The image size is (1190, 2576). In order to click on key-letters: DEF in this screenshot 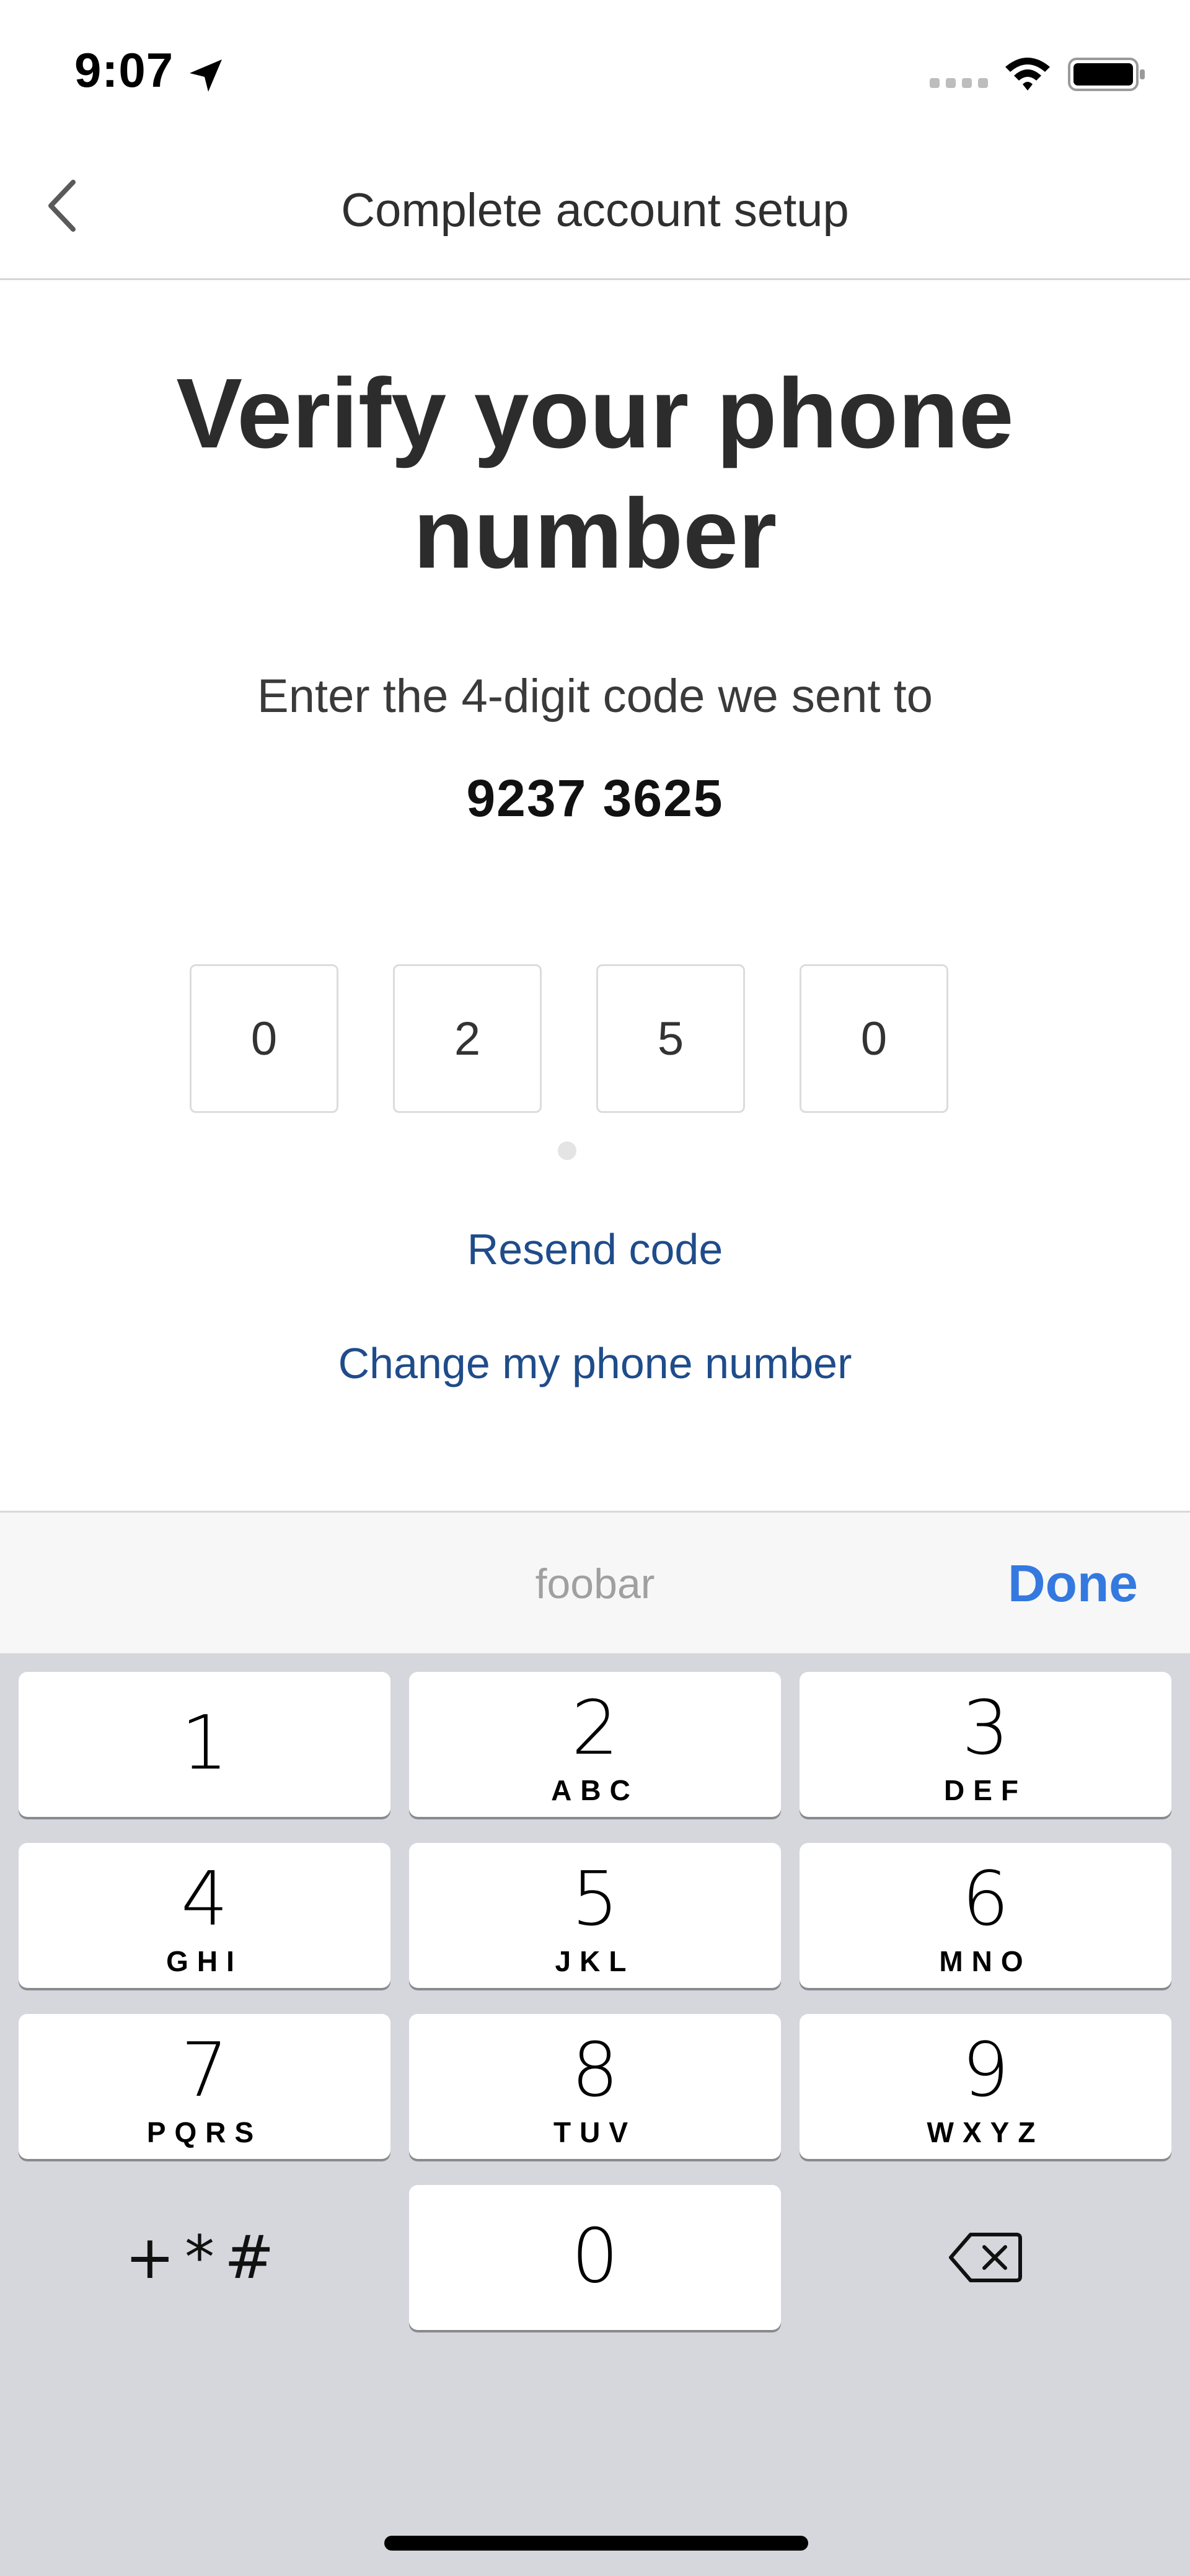, I will do `click(985, 1790)`.